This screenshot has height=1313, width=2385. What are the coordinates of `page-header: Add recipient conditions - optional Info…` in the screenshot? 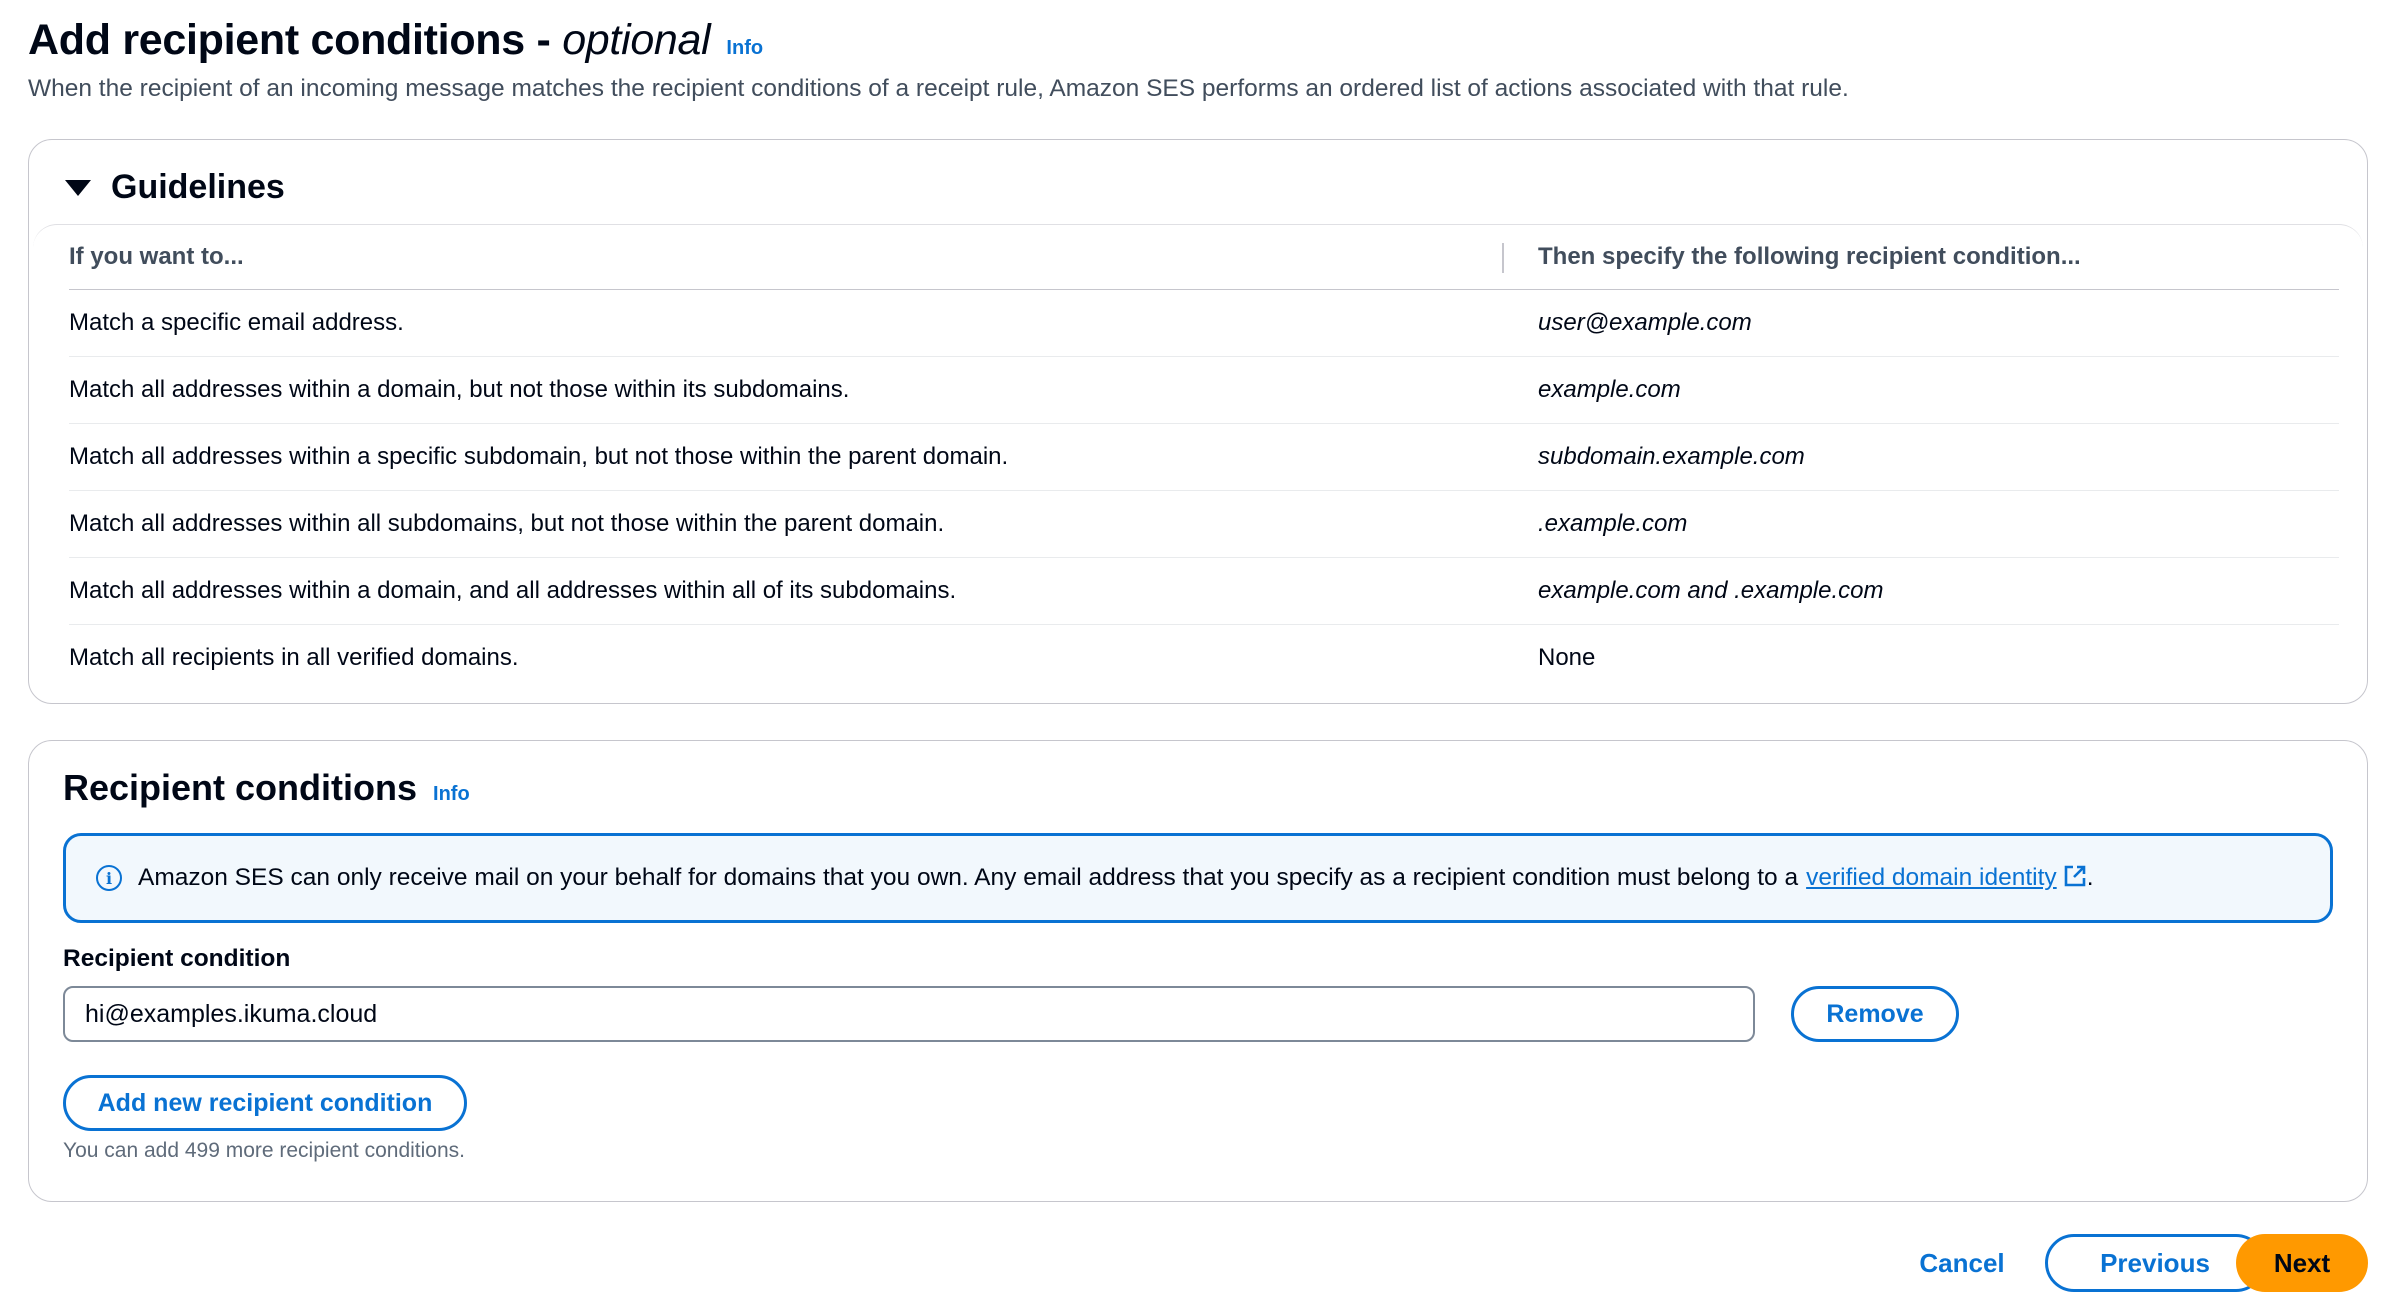 It's located at (1193, 59).